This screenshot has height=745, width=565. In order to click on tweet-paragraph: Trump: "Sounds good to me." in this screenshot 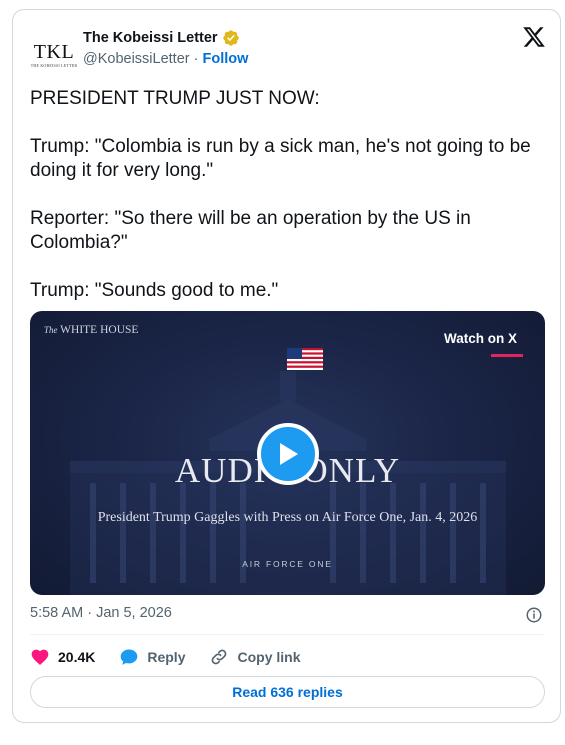, I will do `click(154, 290)`.